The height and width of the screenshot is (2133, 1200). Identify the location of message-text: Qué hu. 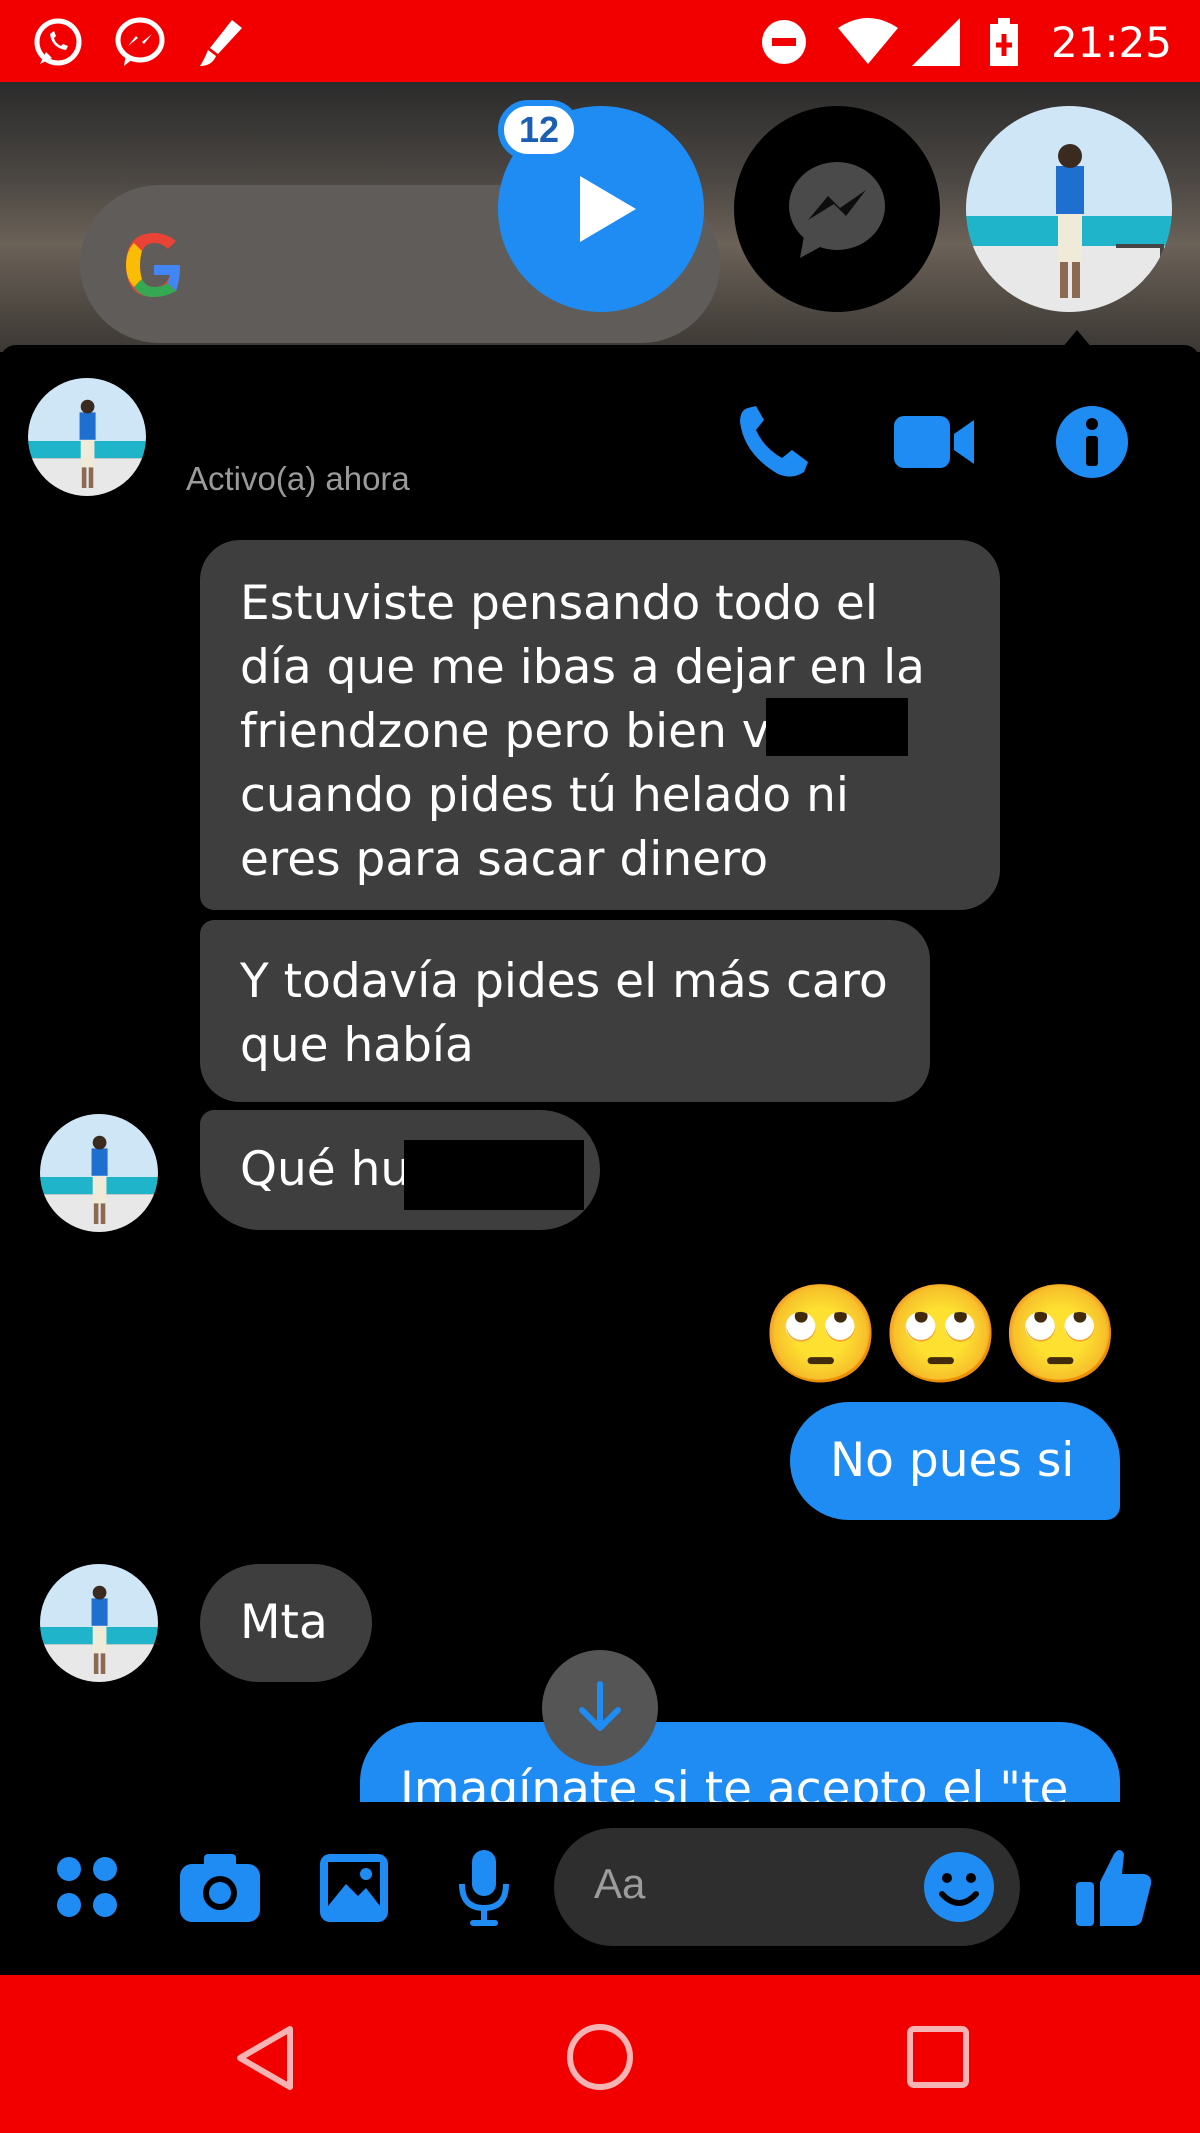
(325, 1169).